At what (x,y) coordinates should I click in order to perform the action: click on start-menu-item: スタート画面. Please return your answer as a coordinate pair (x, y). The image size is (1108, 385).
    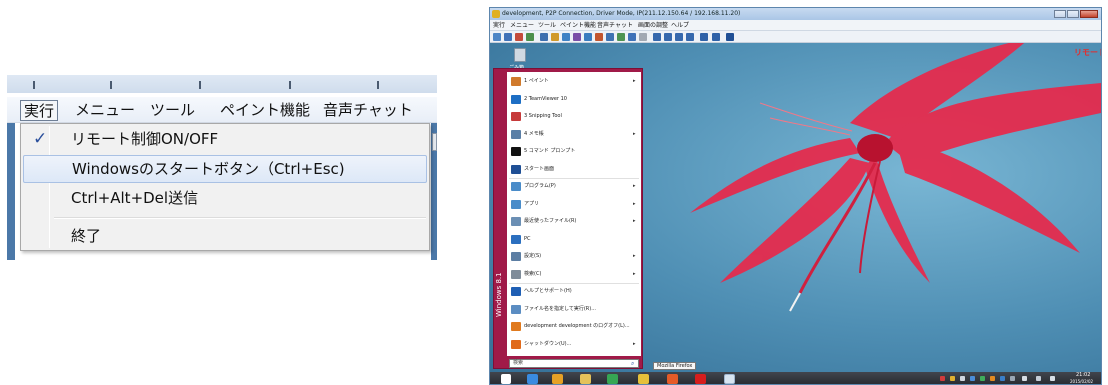
    Looking at the image, I should click on (574, 169).